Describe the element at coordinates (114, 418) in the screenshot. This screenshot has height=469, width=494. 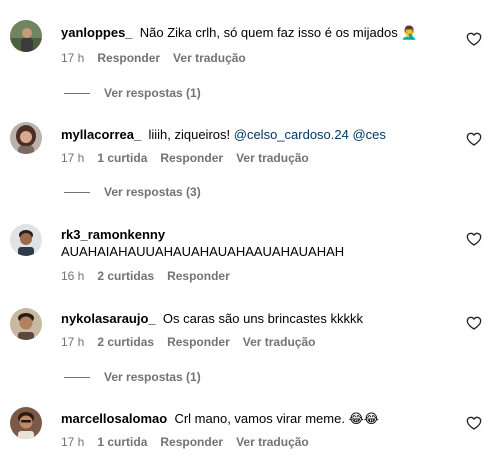
I see `username: marcellosalomao` at that location.